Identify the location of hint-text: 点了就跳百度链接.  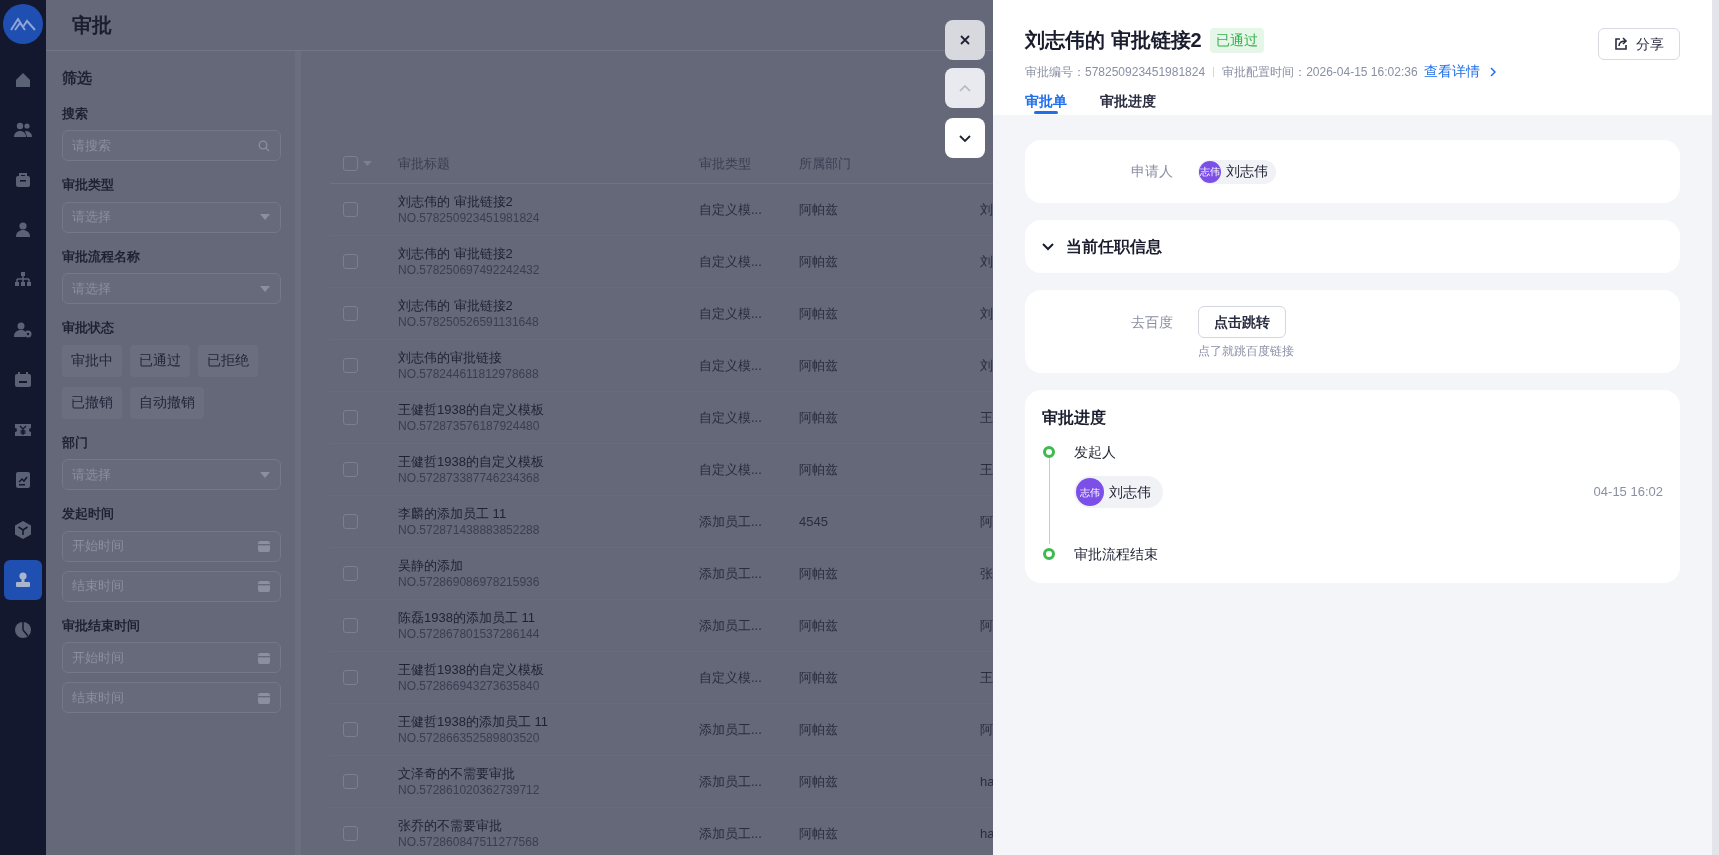
(1246, 351).